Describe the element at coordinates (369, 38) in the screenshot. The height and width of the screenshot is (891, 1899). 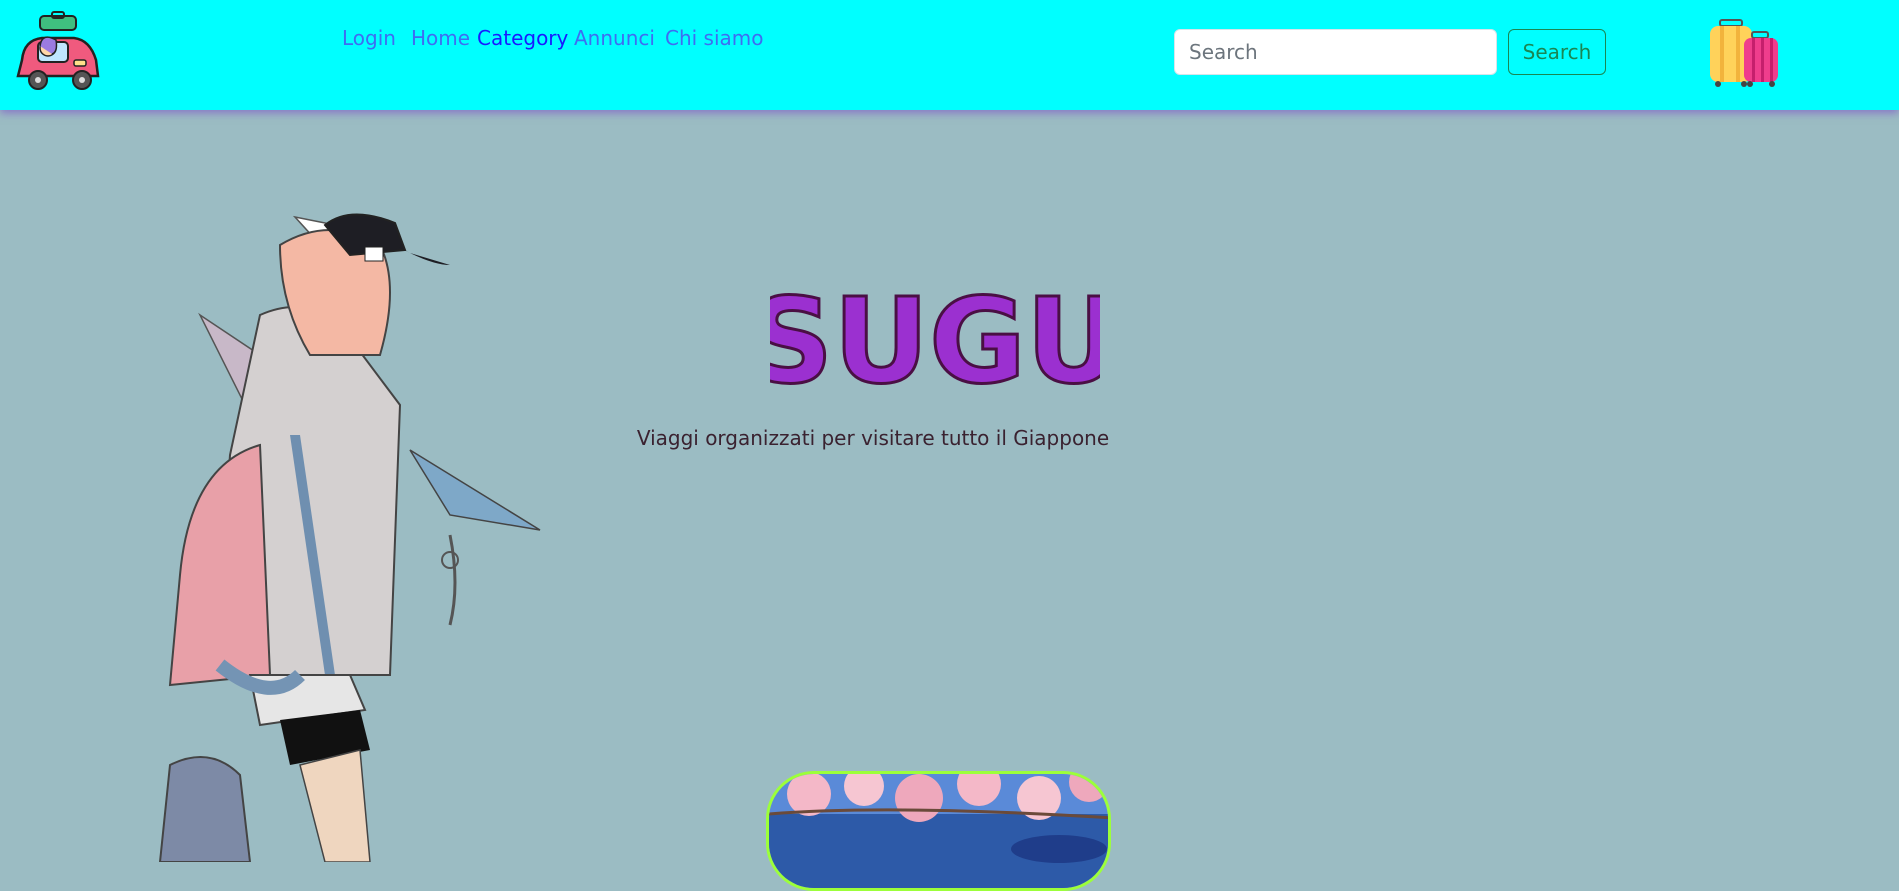
I see `nav-link-login: Login` at that location.